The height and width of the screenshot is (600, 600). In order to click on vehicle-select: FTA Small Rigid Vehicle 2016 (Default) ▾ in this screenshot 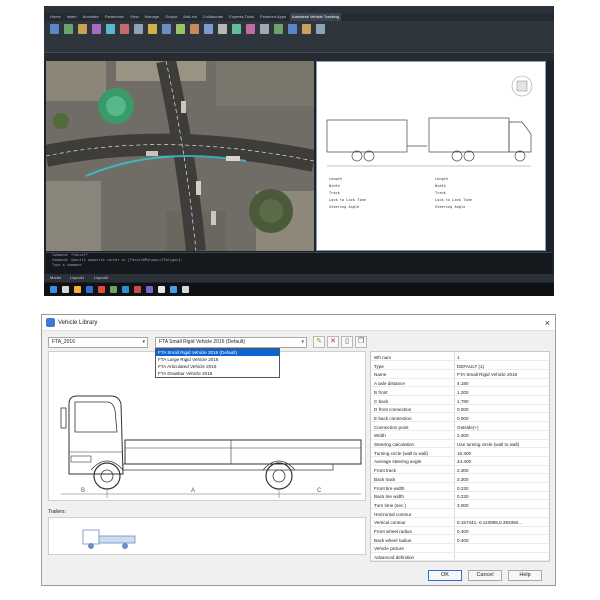, I will do `click(231, 342)`.